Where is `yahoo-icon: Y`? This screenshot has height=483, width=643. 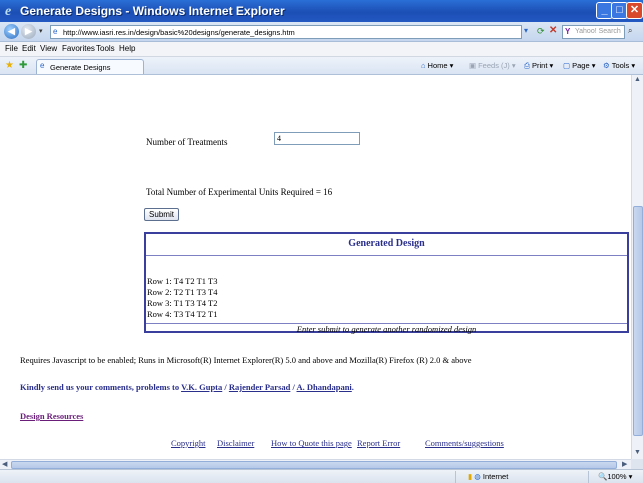
yahoo-icon: Y is located at coordinates (568, 31).